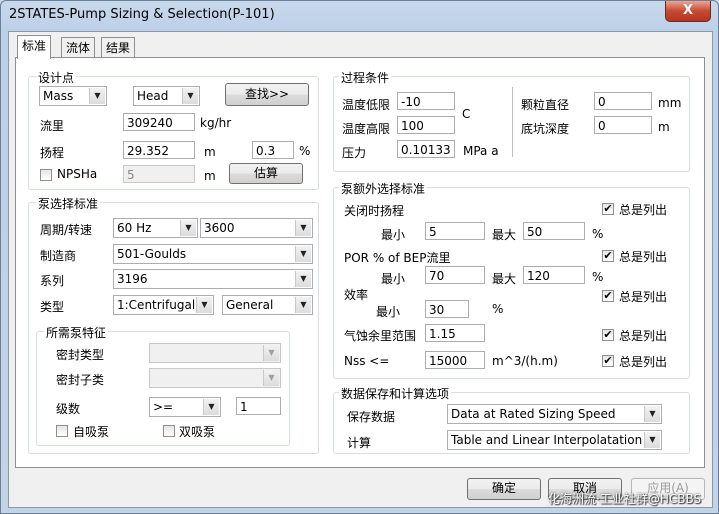 The height and width of the screenshot is (514, 719). What do you see at coordinates (608, 256) in the screenshot?
I see `por-always-checkbox: ✔` at bounding box center [608, 256].